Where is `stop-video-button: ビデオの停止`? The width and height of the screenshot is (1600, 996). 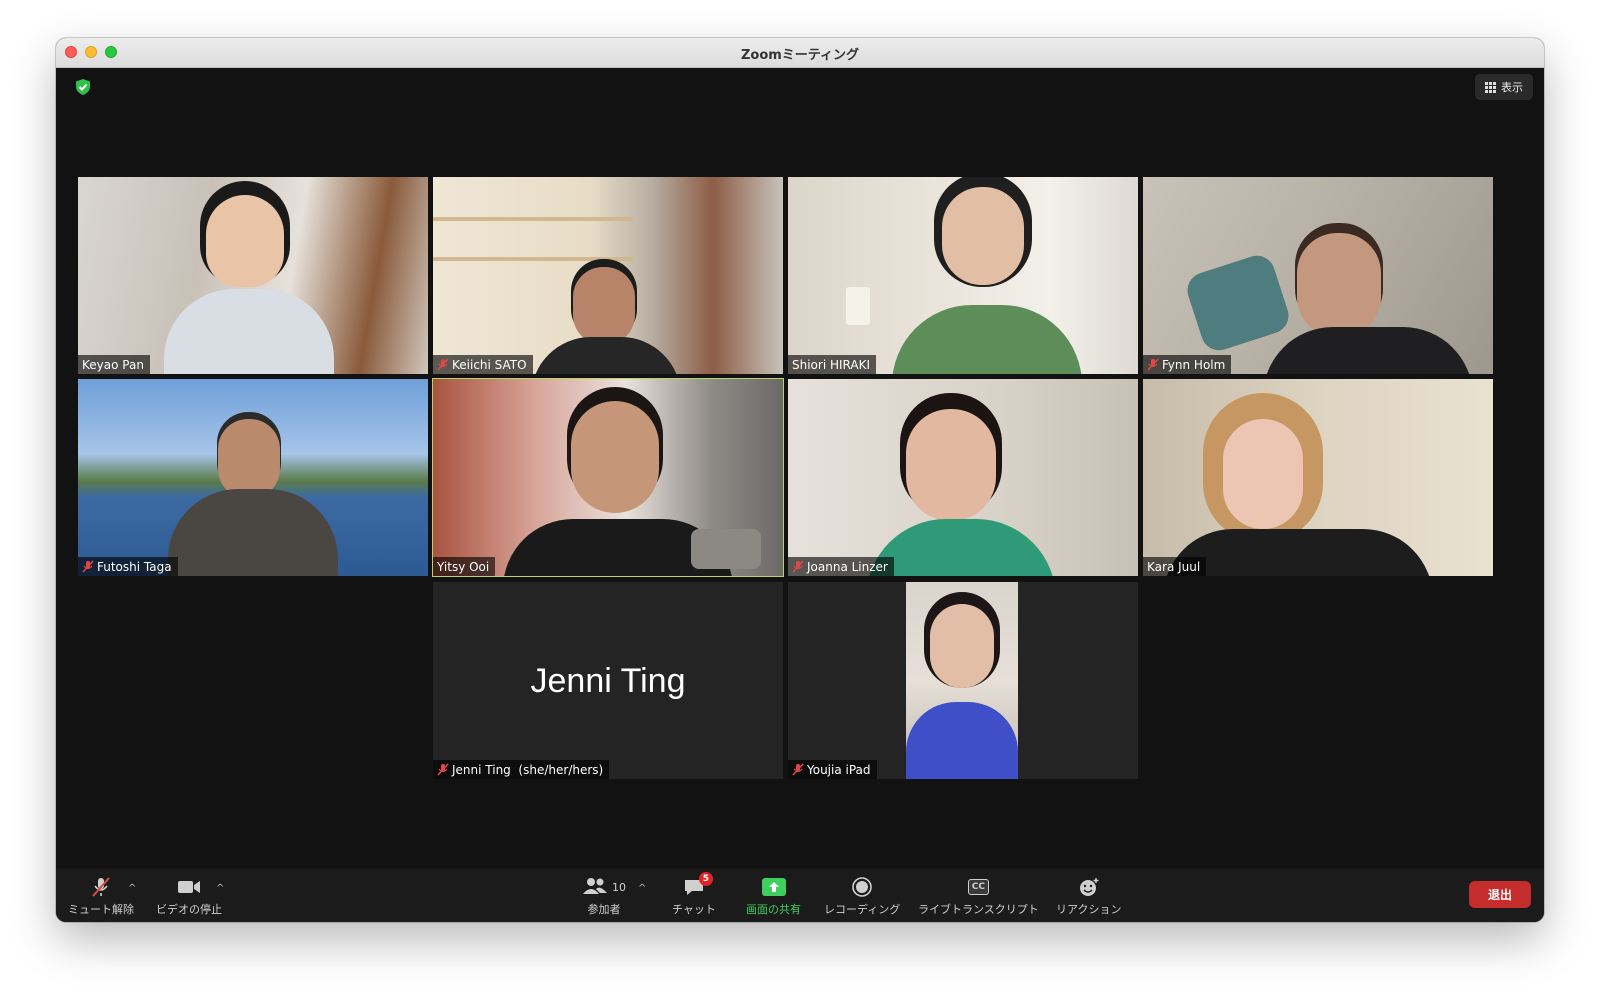 stop-video-button: ビデオの停止 is located at coordinates (189, 896).